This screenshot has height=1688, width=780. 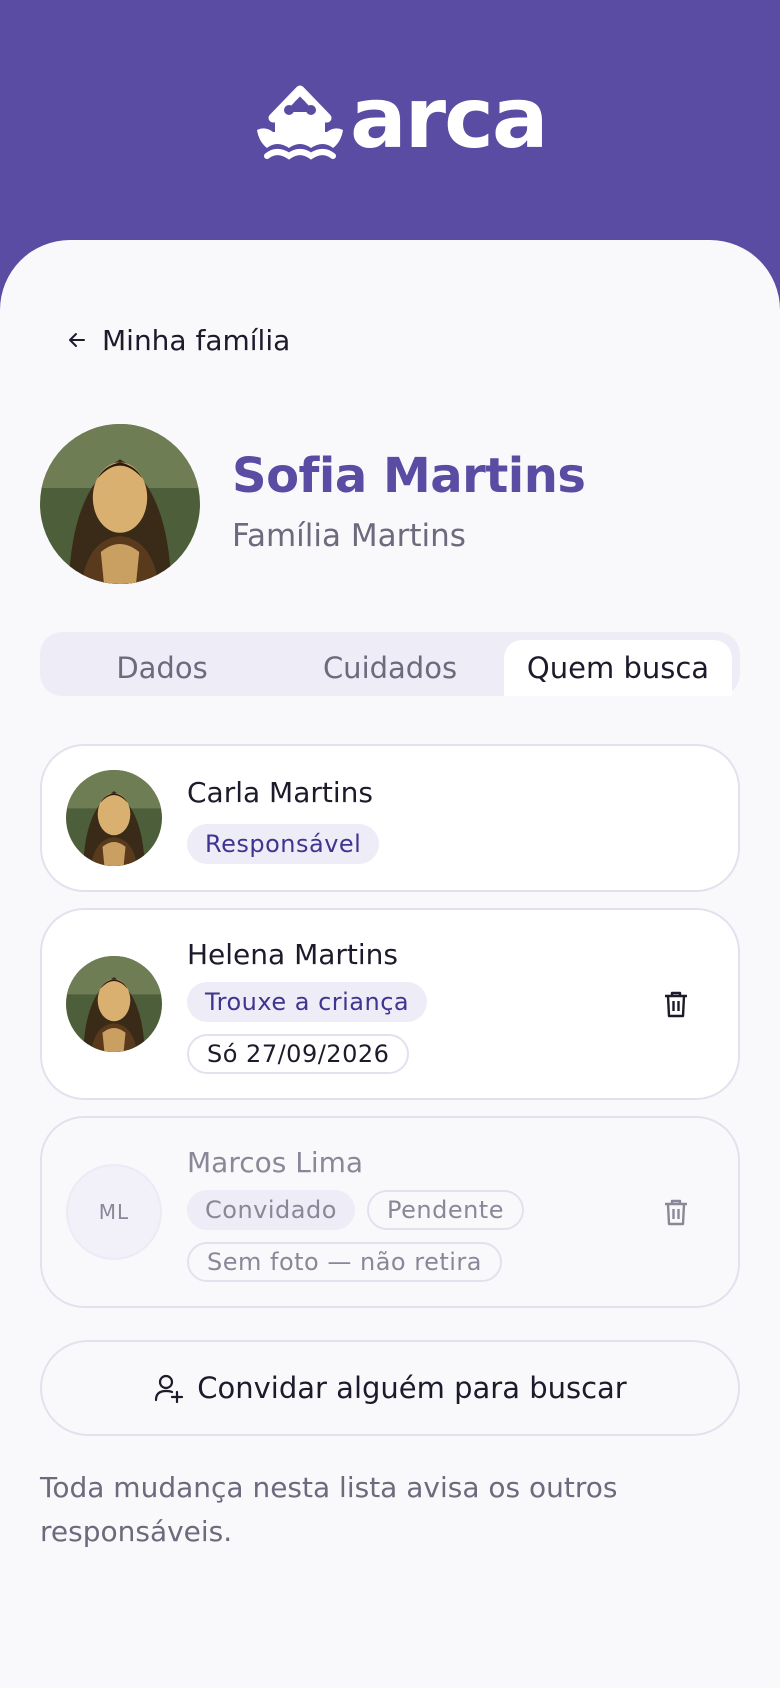 I want to click on status-badge: Convidado, so click(x=271, y=1210).